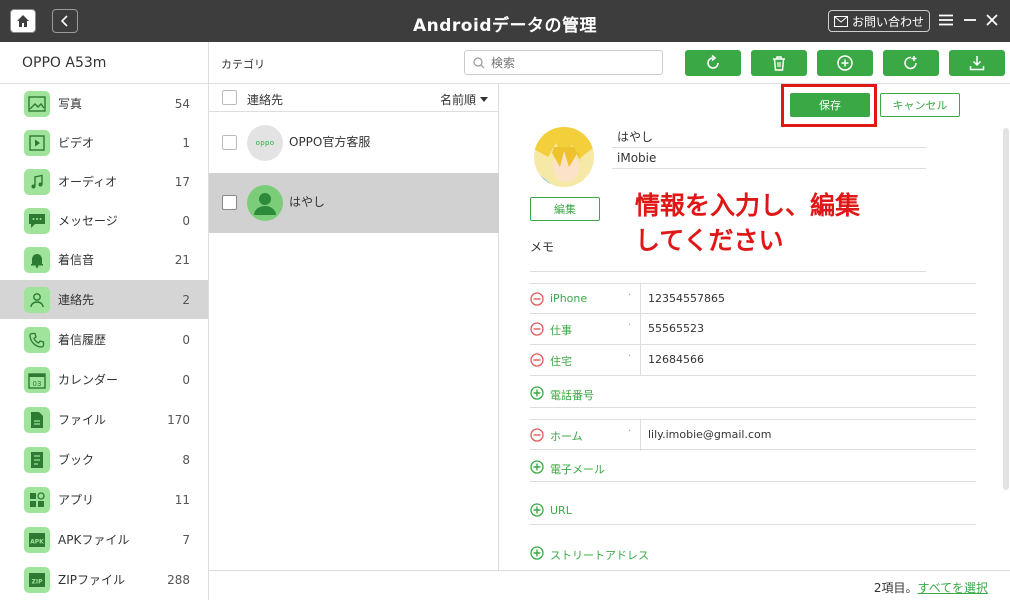  I want to click on search-box, so click(563, 62).